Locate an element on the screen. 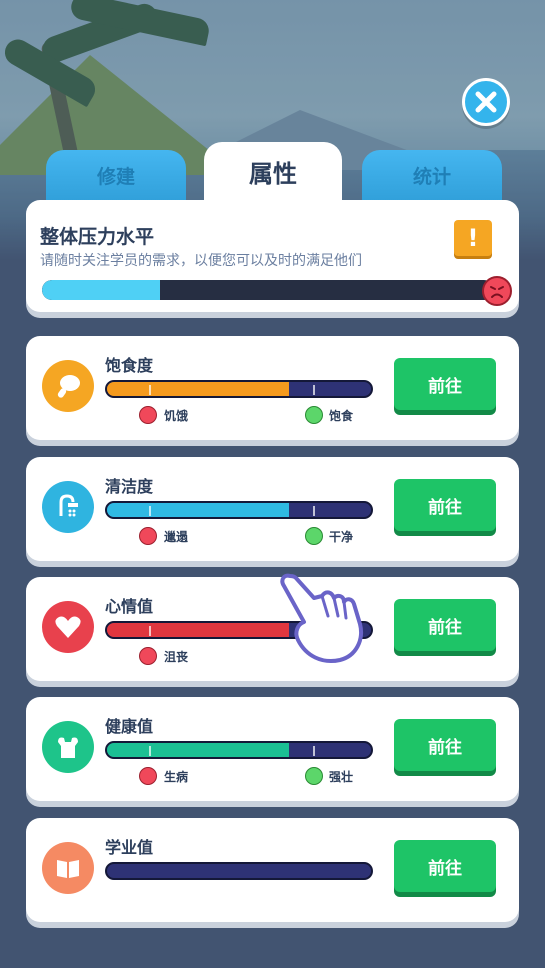 This screenshot has height=968, width=545. stat-card-cleanliness: 清洁度邋遢 干净 前往 is located at coordinates (272, 509).